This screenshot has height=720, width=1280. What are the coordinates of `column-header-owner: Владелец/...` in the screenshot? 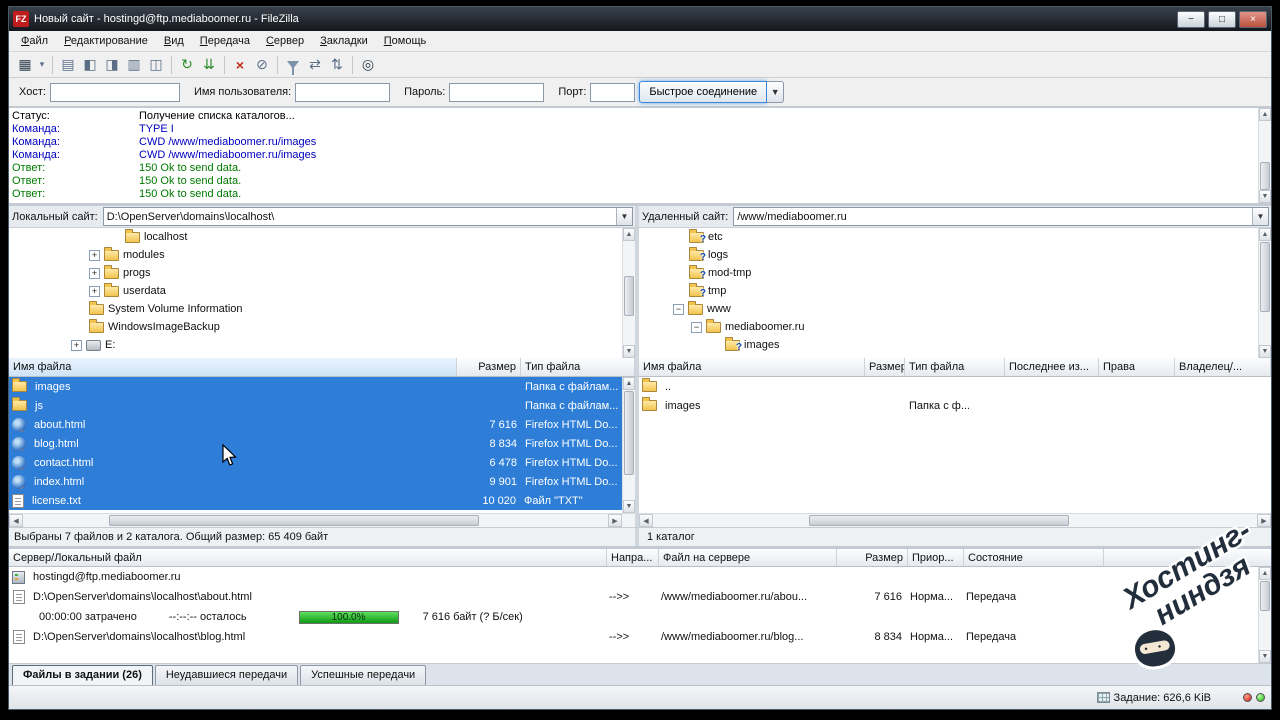 It's located at (1223, 367).